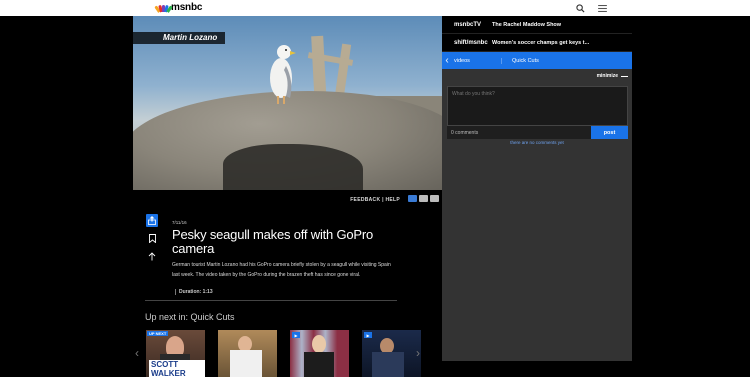  Describe the element at coordinates (471, 42) in the screenshot. I see `network-label: shift/msnbc` at that location.